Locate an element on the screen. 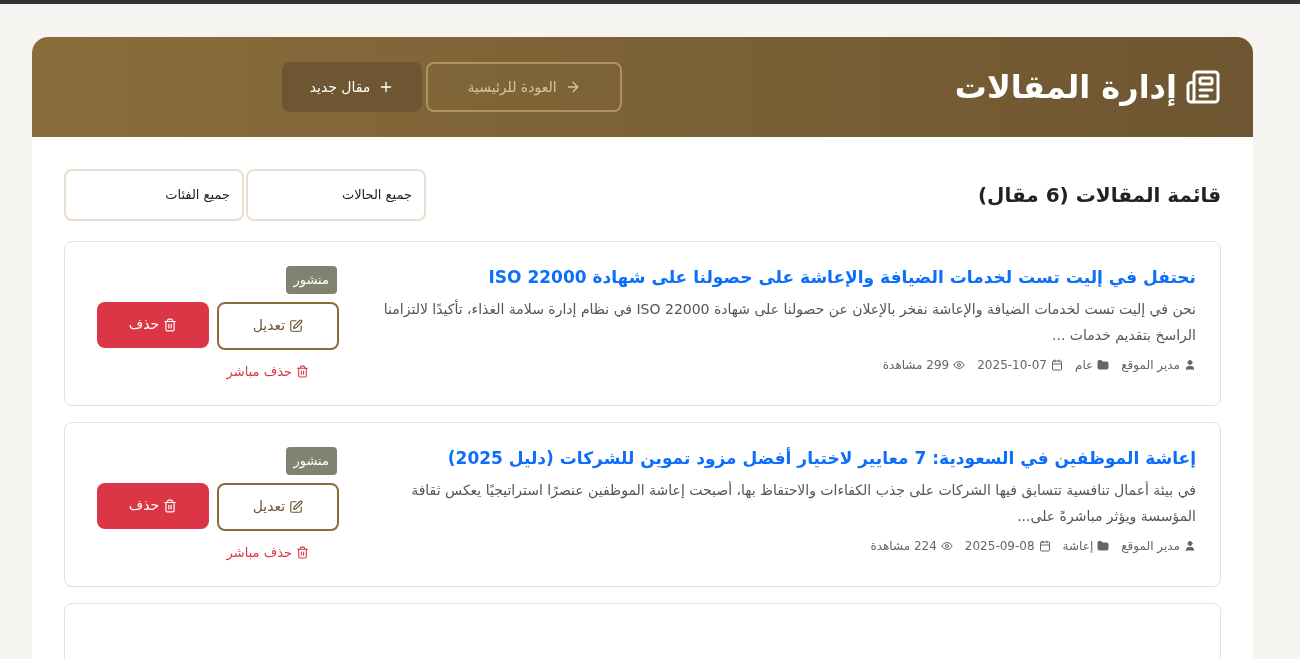  article-title: نحتفل في إليت تست لخدمات الضيافة والإعاشة على حصولنا على شهادة ISO 22000 is located at coordinates (779, 277).